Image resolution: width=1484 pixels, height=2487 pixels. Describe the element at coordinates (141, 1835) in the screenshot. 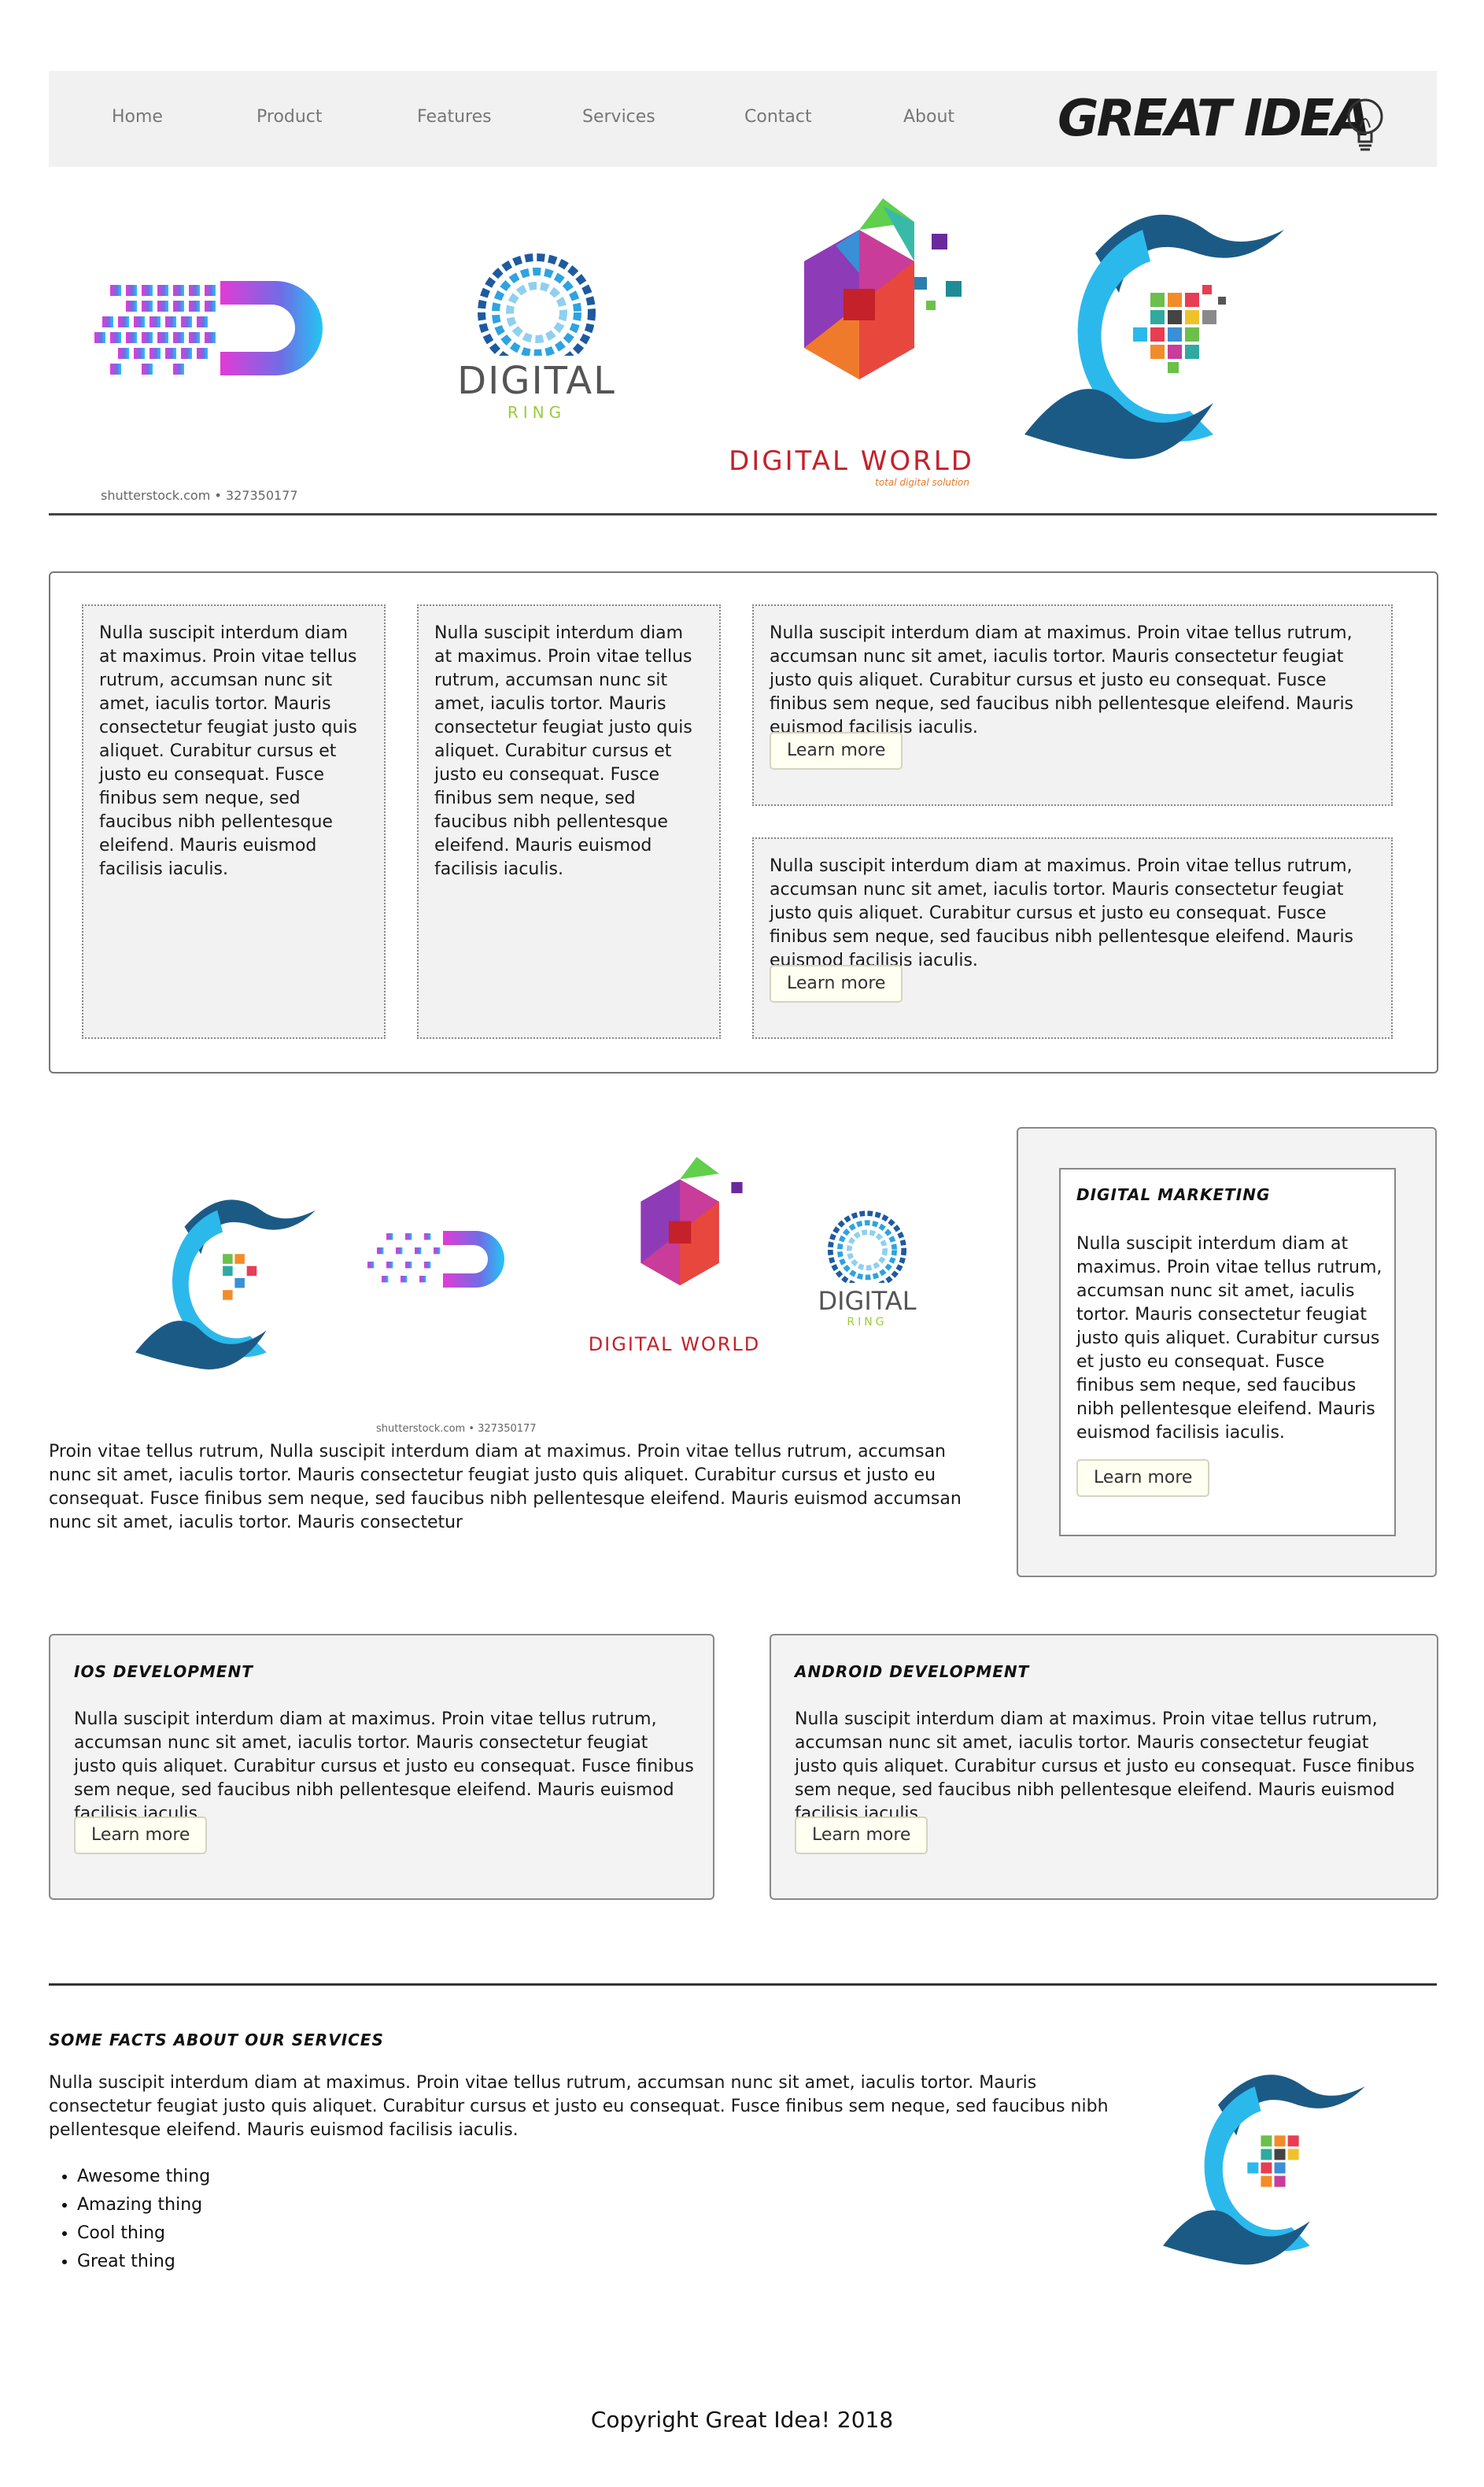

I see `ios-learn-more-button: Learn more` at that location.